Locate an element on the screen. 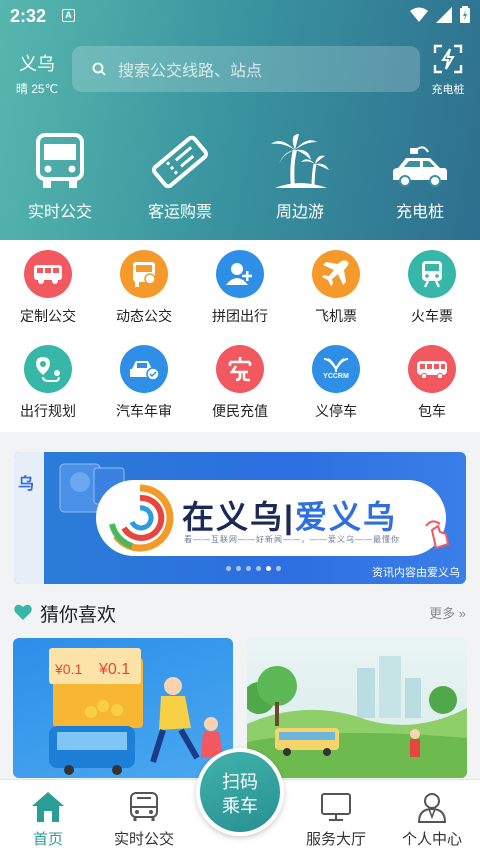  heart-icon is located at coordinates (23, 612).